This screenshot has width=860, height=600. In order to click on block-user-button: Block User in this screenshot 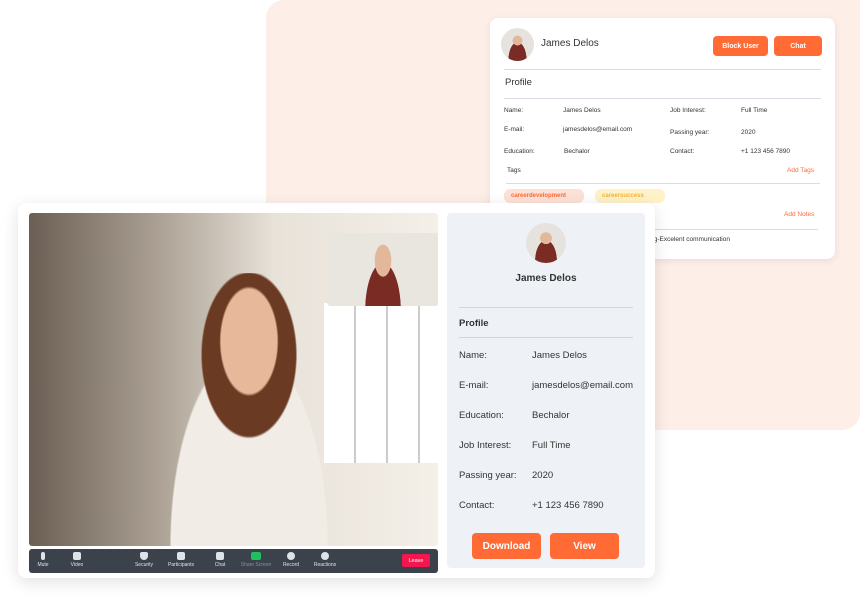, I will do `click(740, 46)`.